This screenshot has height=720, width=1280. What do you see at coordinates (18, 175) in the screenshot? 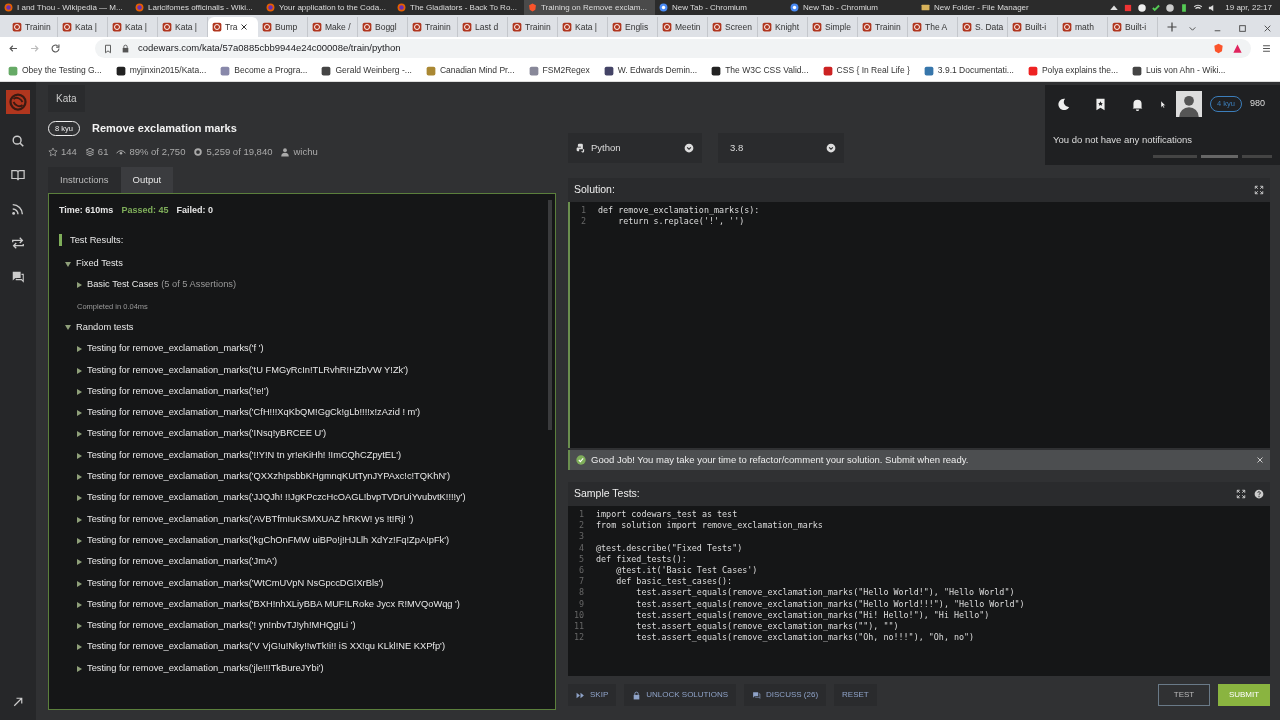
I see `book-icon` at bounding box center [18, 175].